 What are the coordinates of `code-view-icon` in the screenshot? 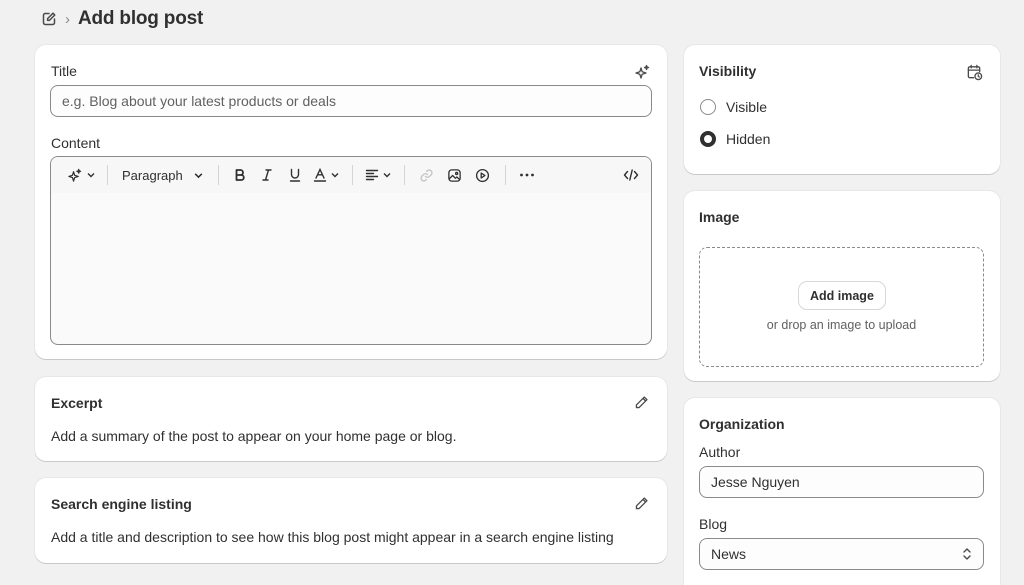 It's located at (631, 175).